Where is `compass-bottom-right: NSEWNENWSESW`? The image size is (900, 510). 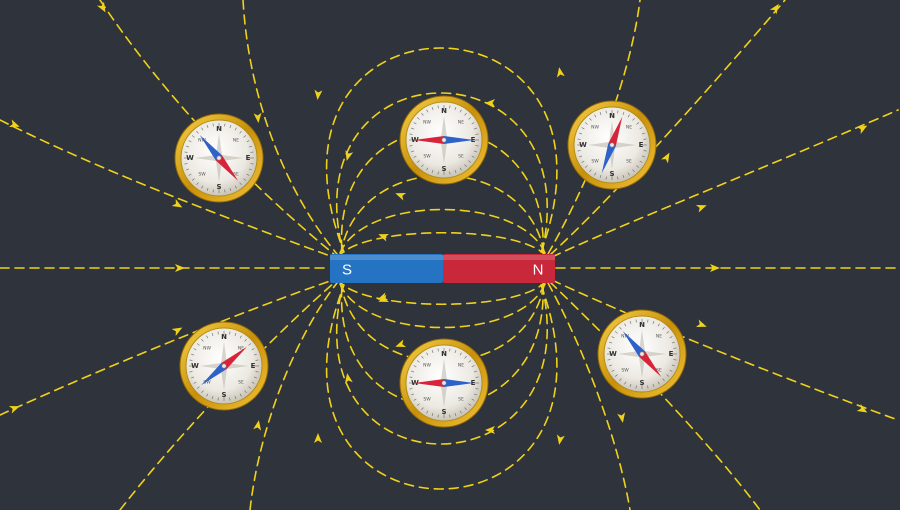 compass-bottom-right: NSEWNENWSESW is located at coordinates (642, 354).